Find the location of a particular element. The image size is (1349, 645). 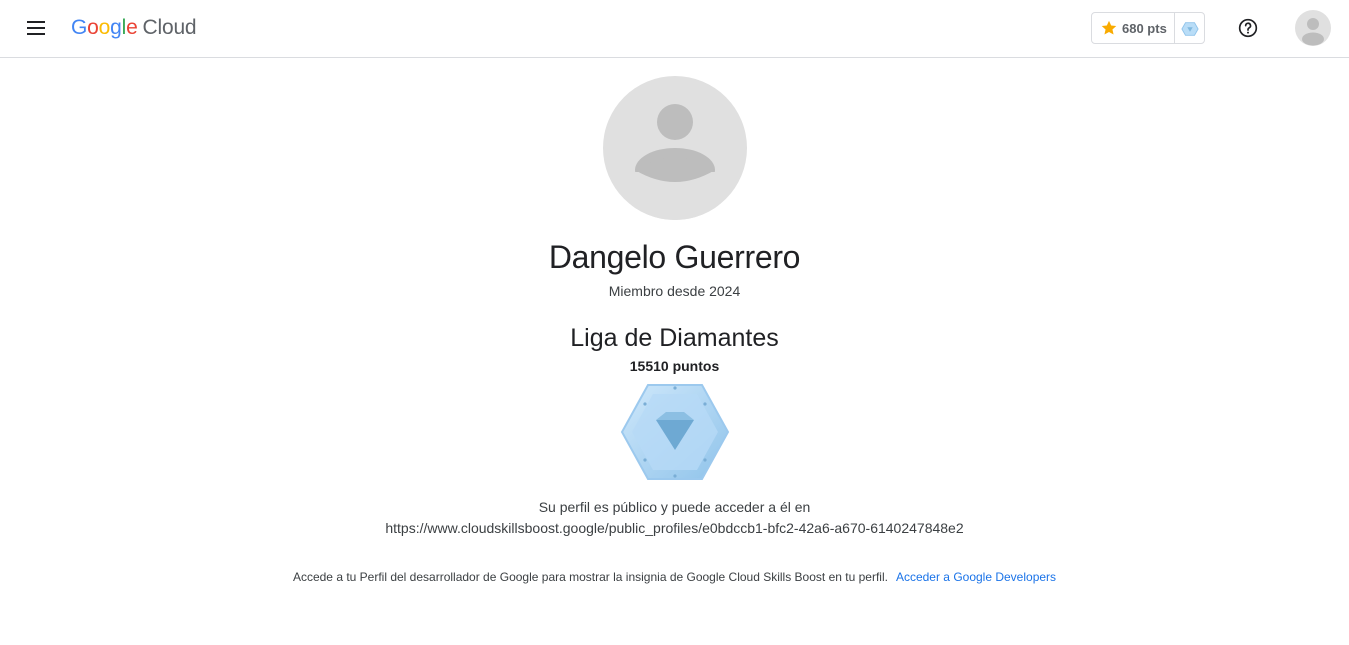

points-label: 680 pts is located at coordinates (1144, 28).